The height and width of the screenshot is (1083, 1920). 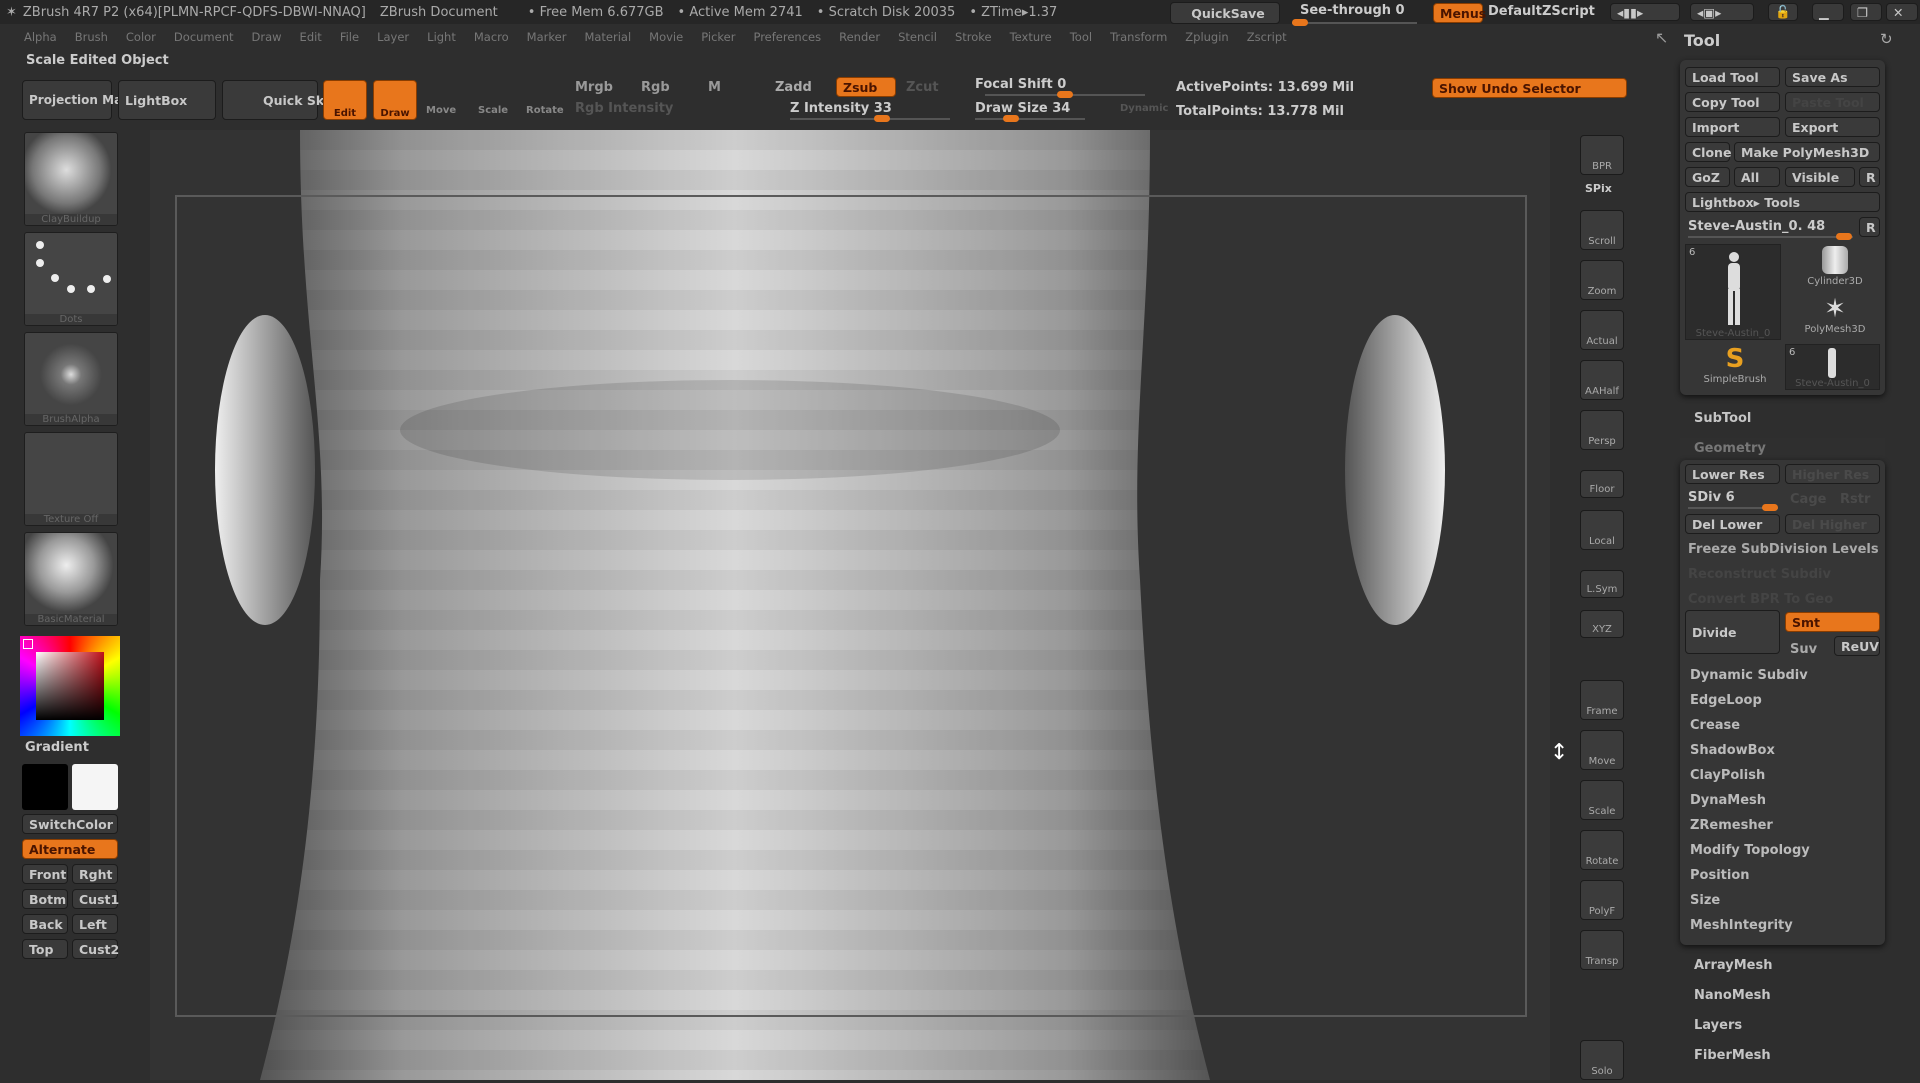 What do you see at coordinates (1602, 530) in the screenshot?
I see `local-button: Local` at bounding box center [1602, 530].